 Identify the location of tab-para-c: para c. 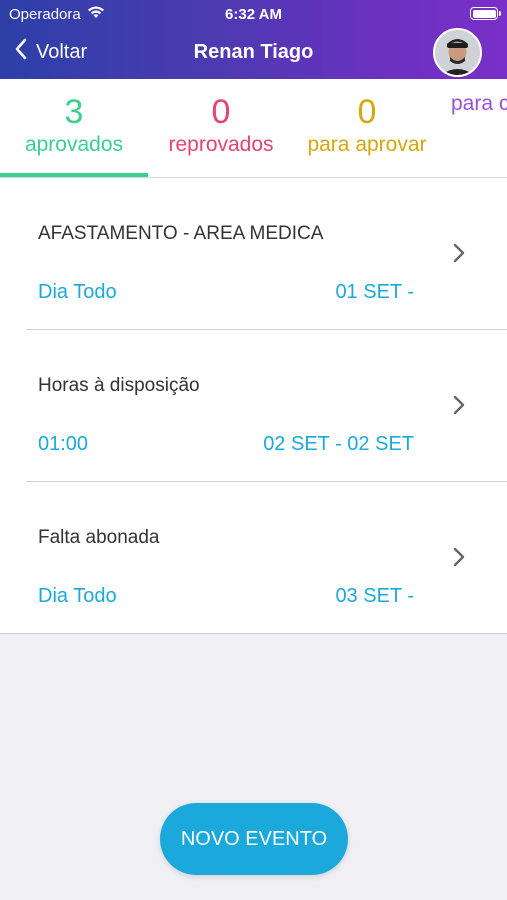
(479, 128).